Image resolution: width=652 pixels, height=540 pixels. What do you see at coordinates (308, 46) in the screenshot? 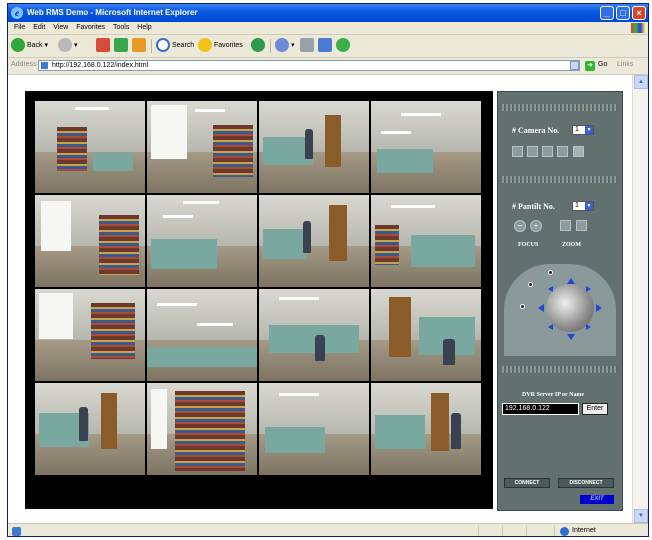
I see `print-button` at bounding box center [308, 46].